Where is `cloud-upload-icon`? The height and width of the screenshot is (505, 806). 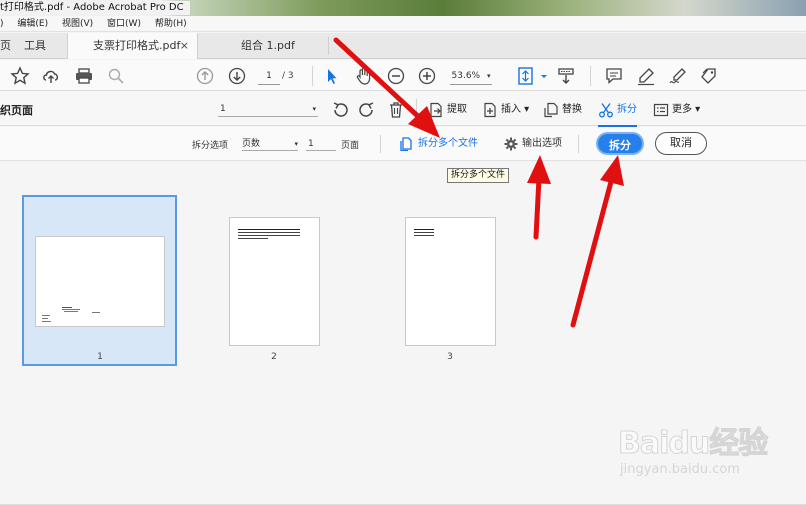
cloud-upload-icon is located at coordinates (51, 76).